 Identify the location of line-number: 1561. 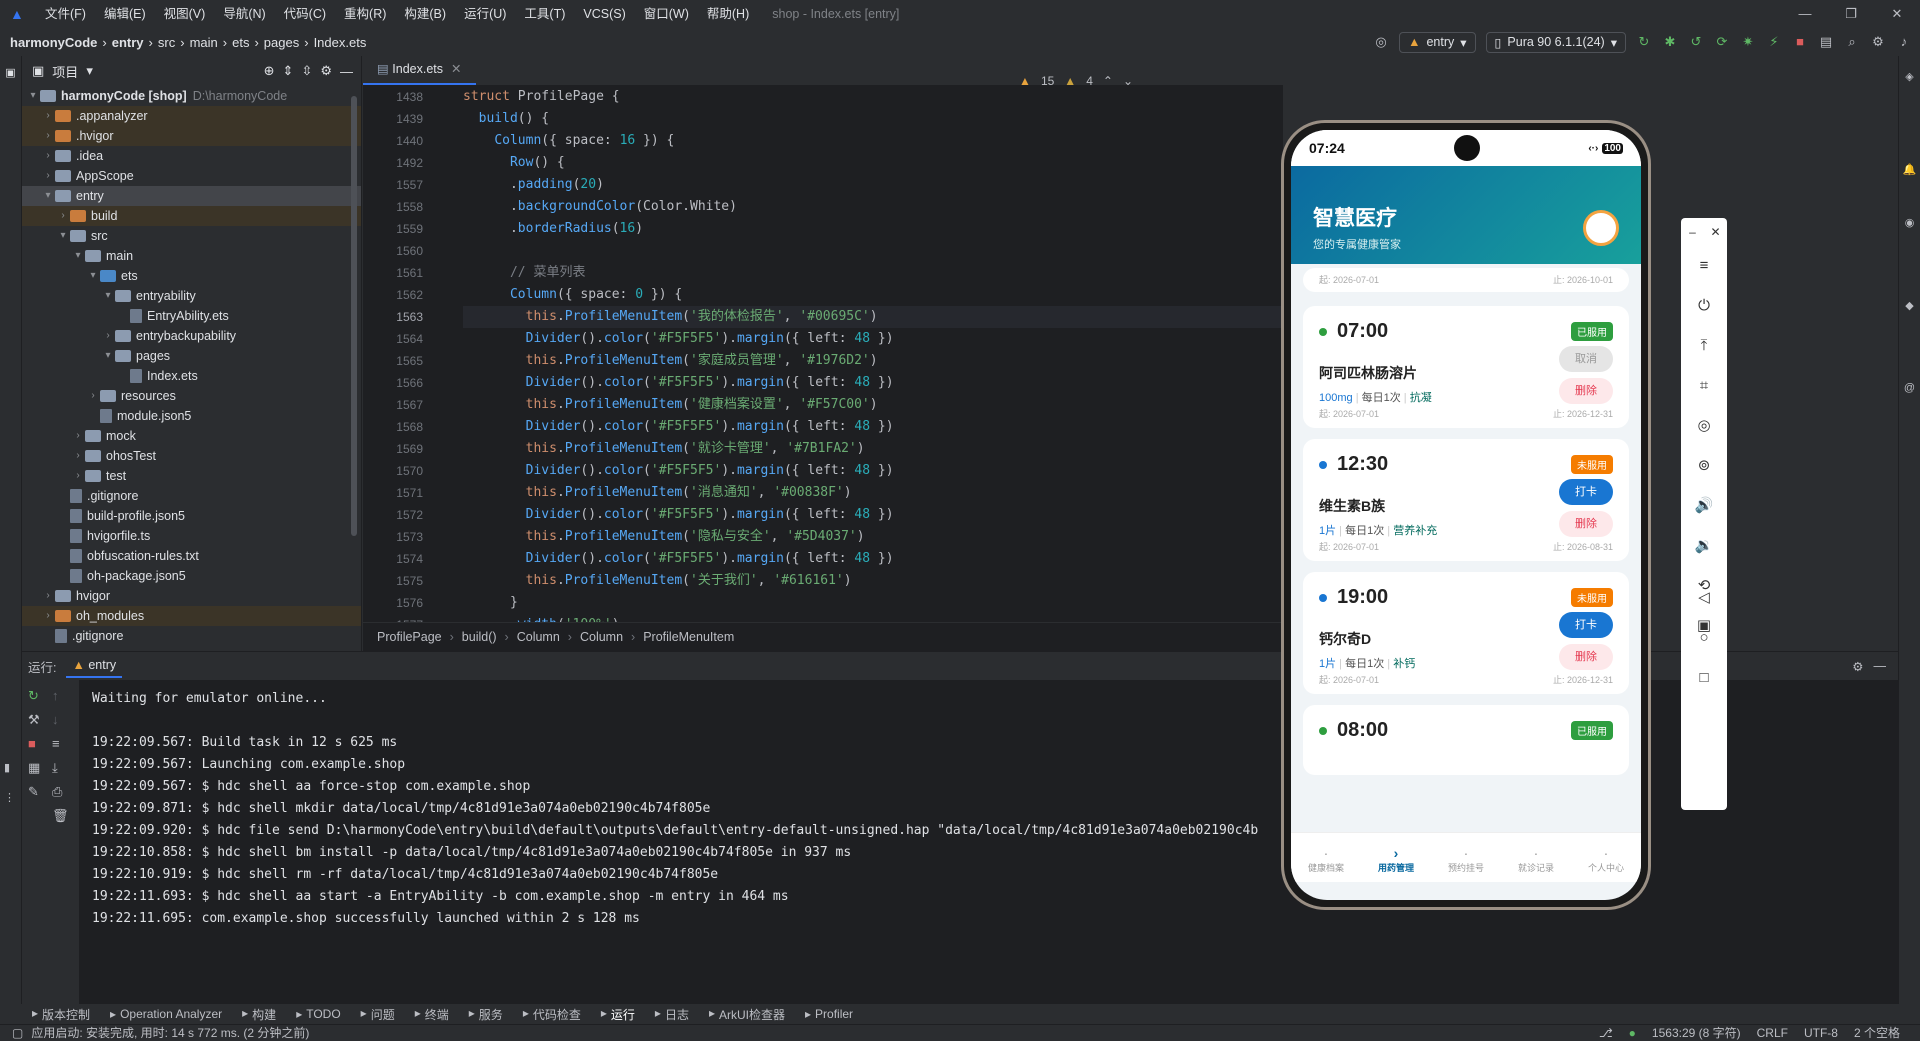
(413, 273).